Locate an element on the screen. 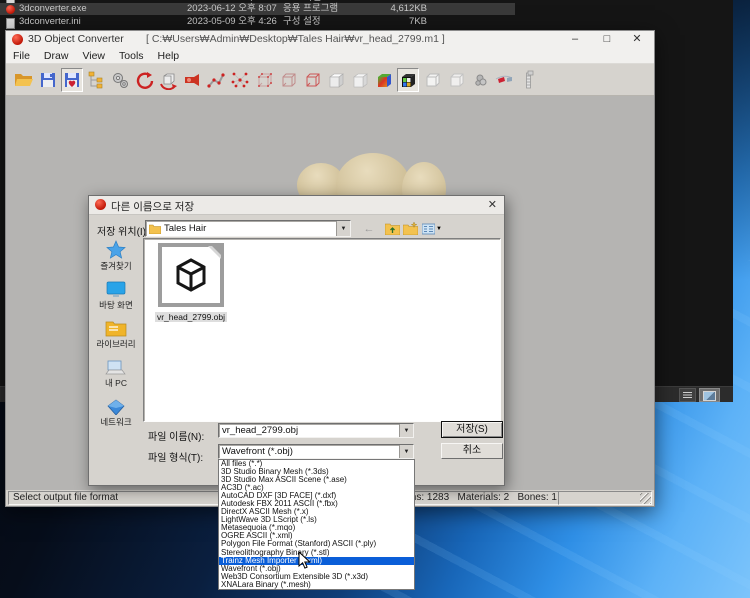 The width and height of the screenshot is (750, 598). vertices-button is located at coordinates (240, 80).